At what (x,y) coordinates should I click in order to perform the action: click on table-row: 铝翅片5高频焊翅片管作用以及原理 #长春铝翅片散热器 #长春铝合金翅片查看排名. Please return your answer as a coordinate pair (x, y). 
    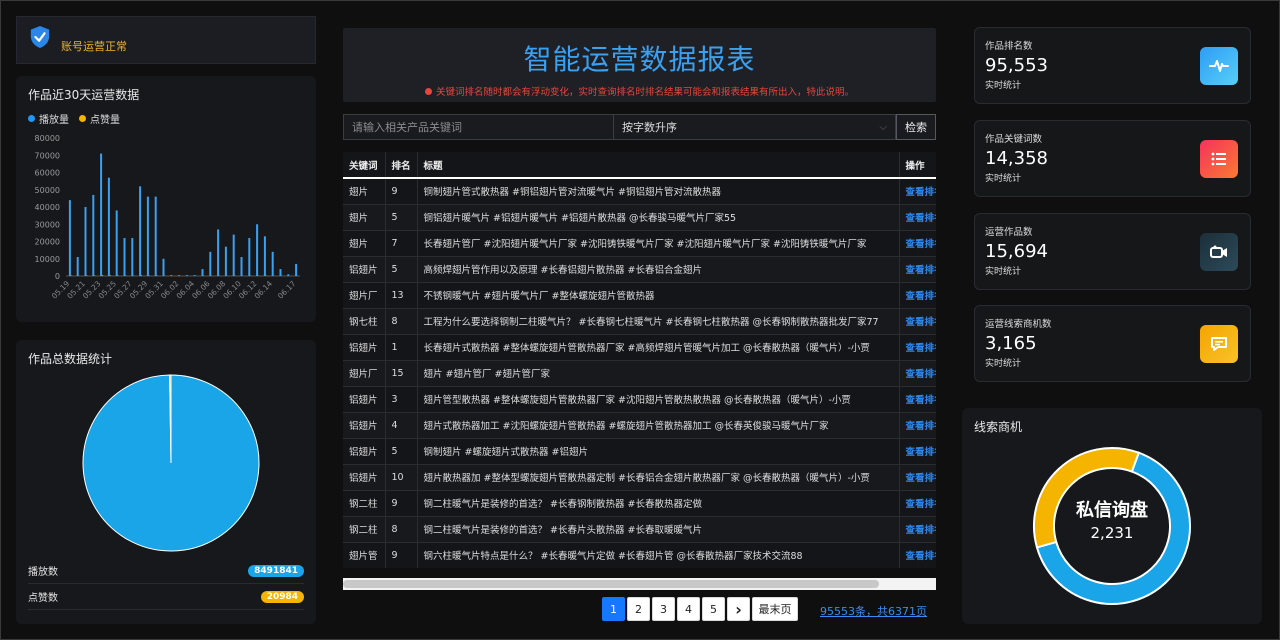
    Looking at the image, I should click on (639, 269).